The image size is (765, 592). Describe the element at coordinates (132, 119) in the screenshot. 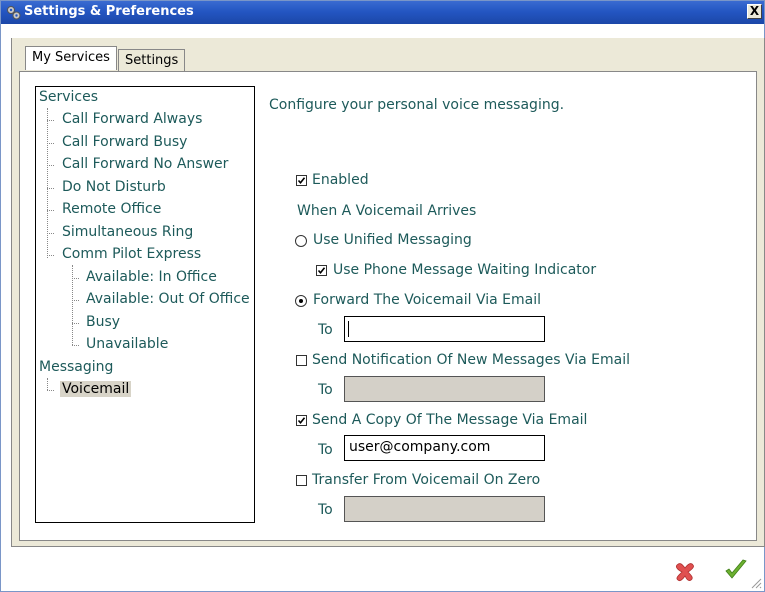

I see `tree-item-call-forward-always: Call Forward Always` at that location.